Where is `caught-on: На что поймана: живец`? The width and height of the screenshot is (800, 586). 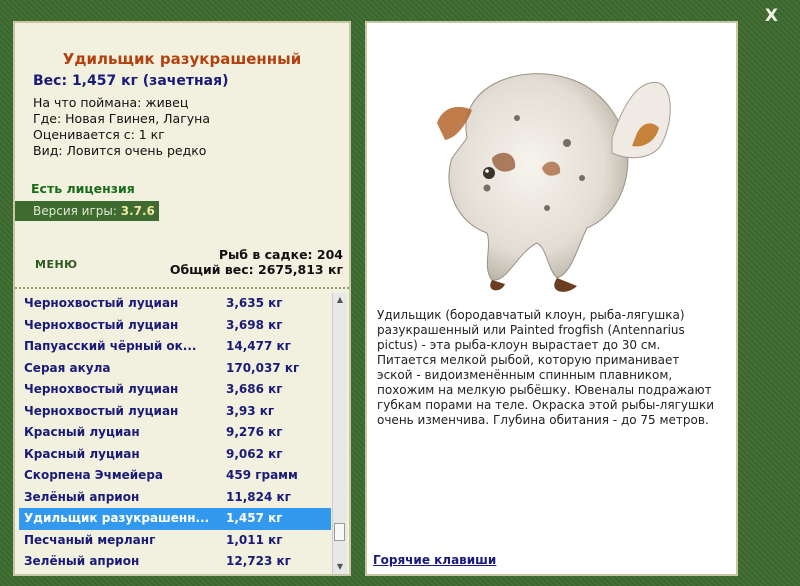
caught-on: На что поймана: живец is located at coordinates (111, 102).